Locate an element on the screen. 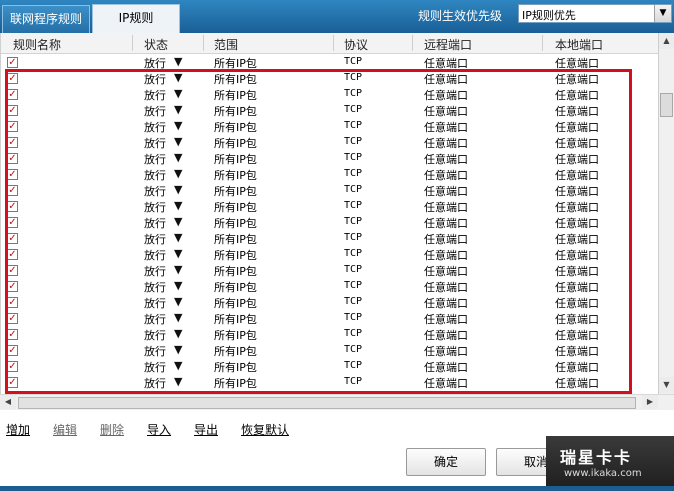  horizontal-scroll-thumb is located at coordinates (327, 403).